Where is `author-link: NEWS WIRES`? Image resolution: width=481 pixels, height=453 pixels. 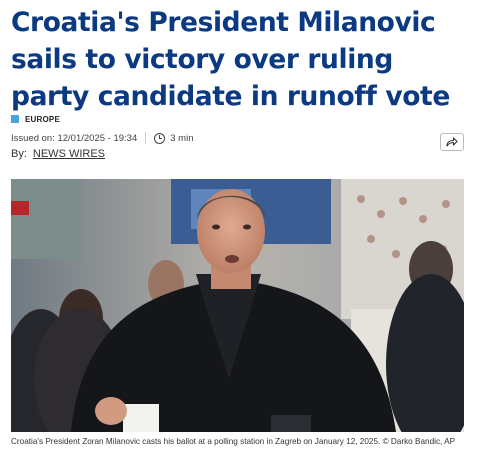 author-link: NEWS WIRES is located at coordinates (69, 154).